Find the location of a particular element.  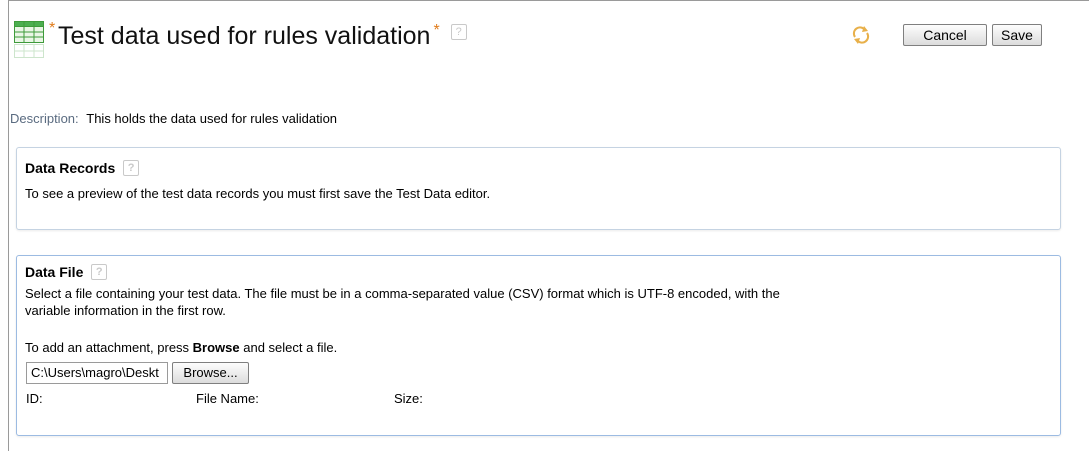

attach-prefix: To add an attachment, press is located at coordinates (109, 347).